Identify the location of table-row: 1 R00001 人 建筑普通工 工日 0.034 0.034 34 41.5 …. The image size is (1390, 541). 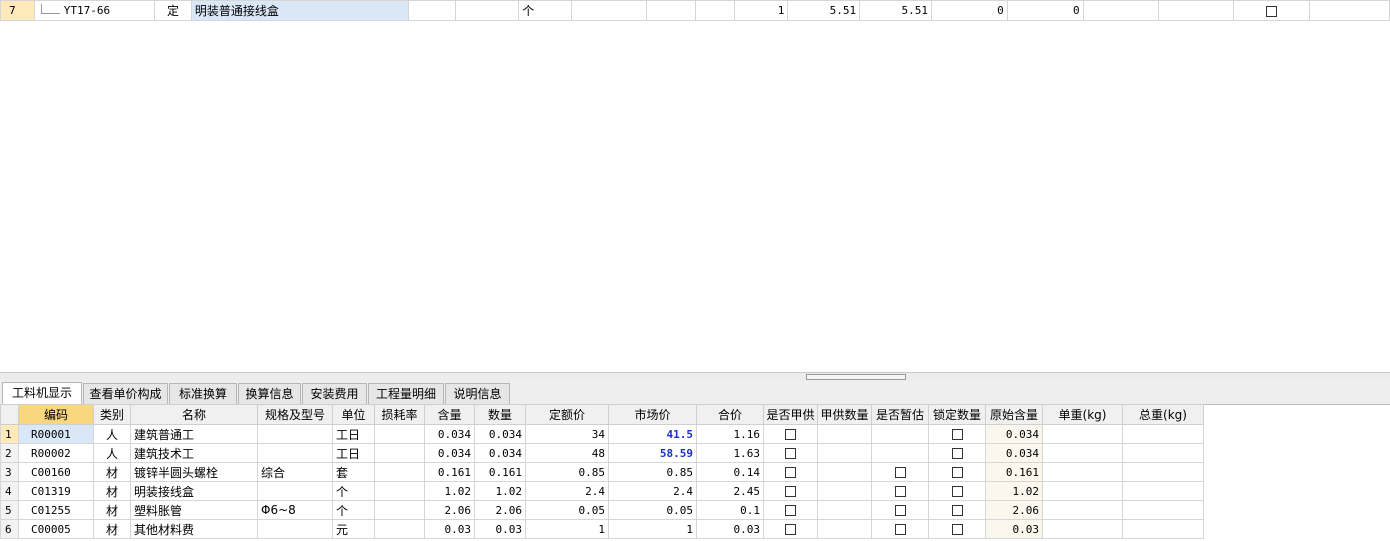
(602, 434).